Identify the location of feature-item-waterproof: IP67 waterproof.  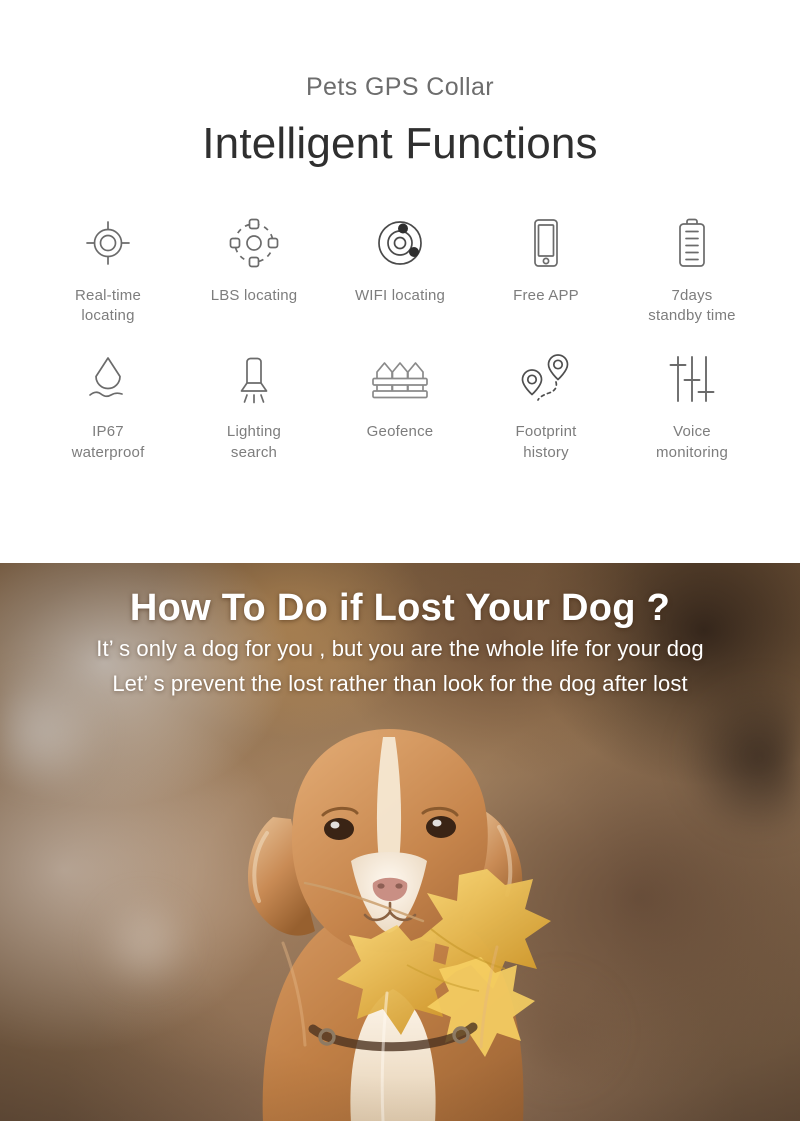
(108, 405).